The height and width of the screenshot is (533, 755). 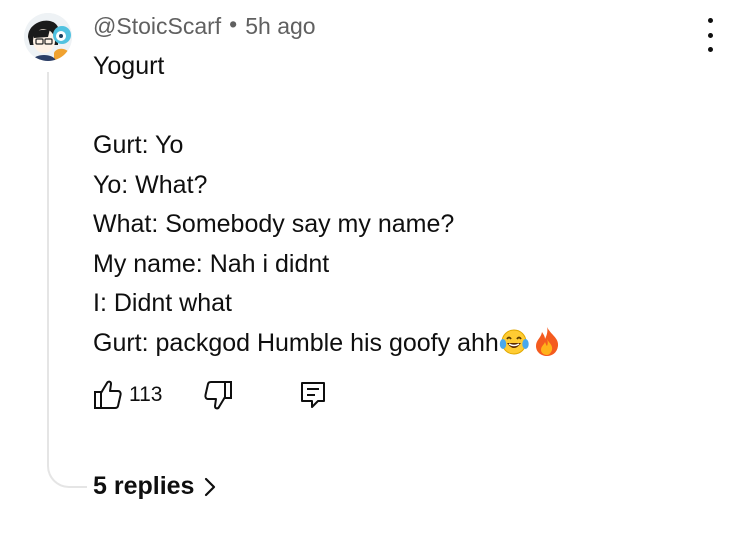 I want to click on reply-button, so click(x=313, y=395).